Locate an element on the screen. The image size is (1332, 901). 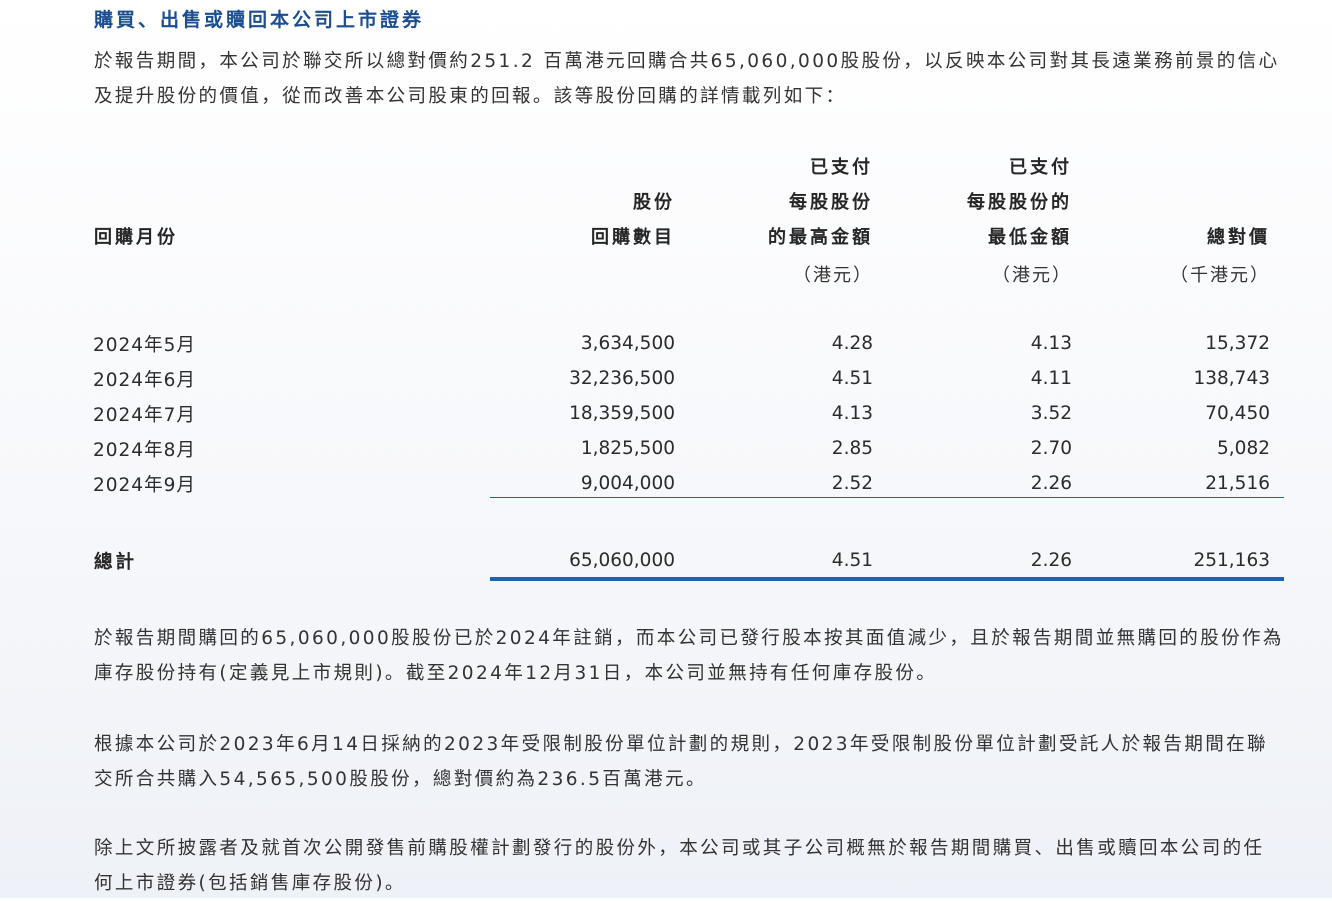
table-divider is located at coordinates (887, 497).